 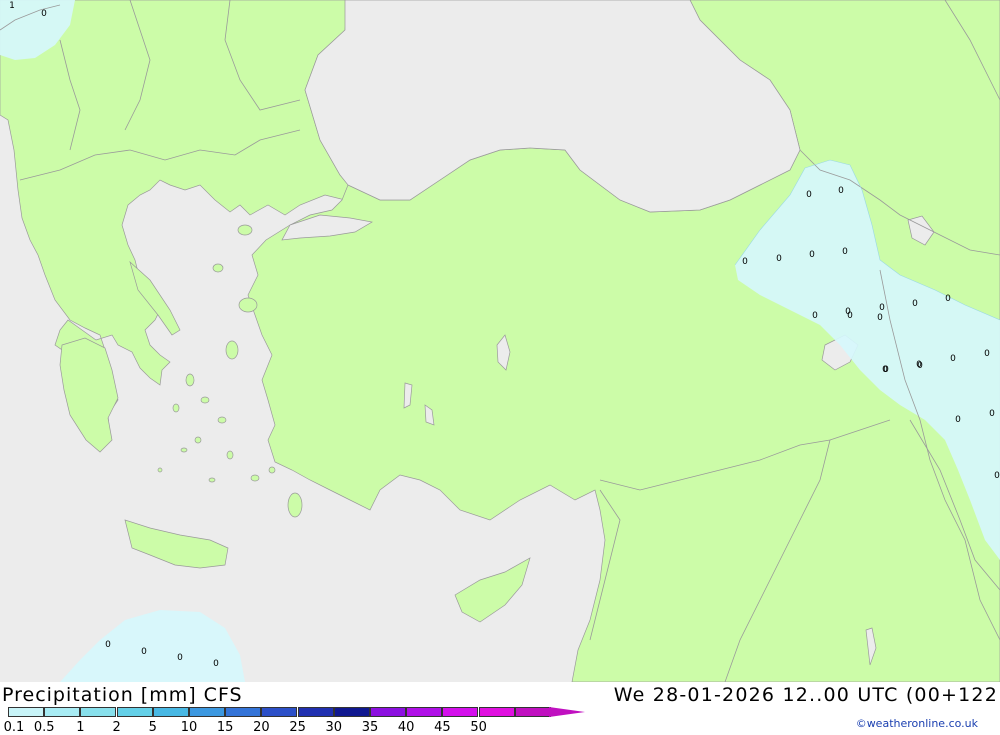 I want to click on legend-arrow, so click(x=567, y=712).